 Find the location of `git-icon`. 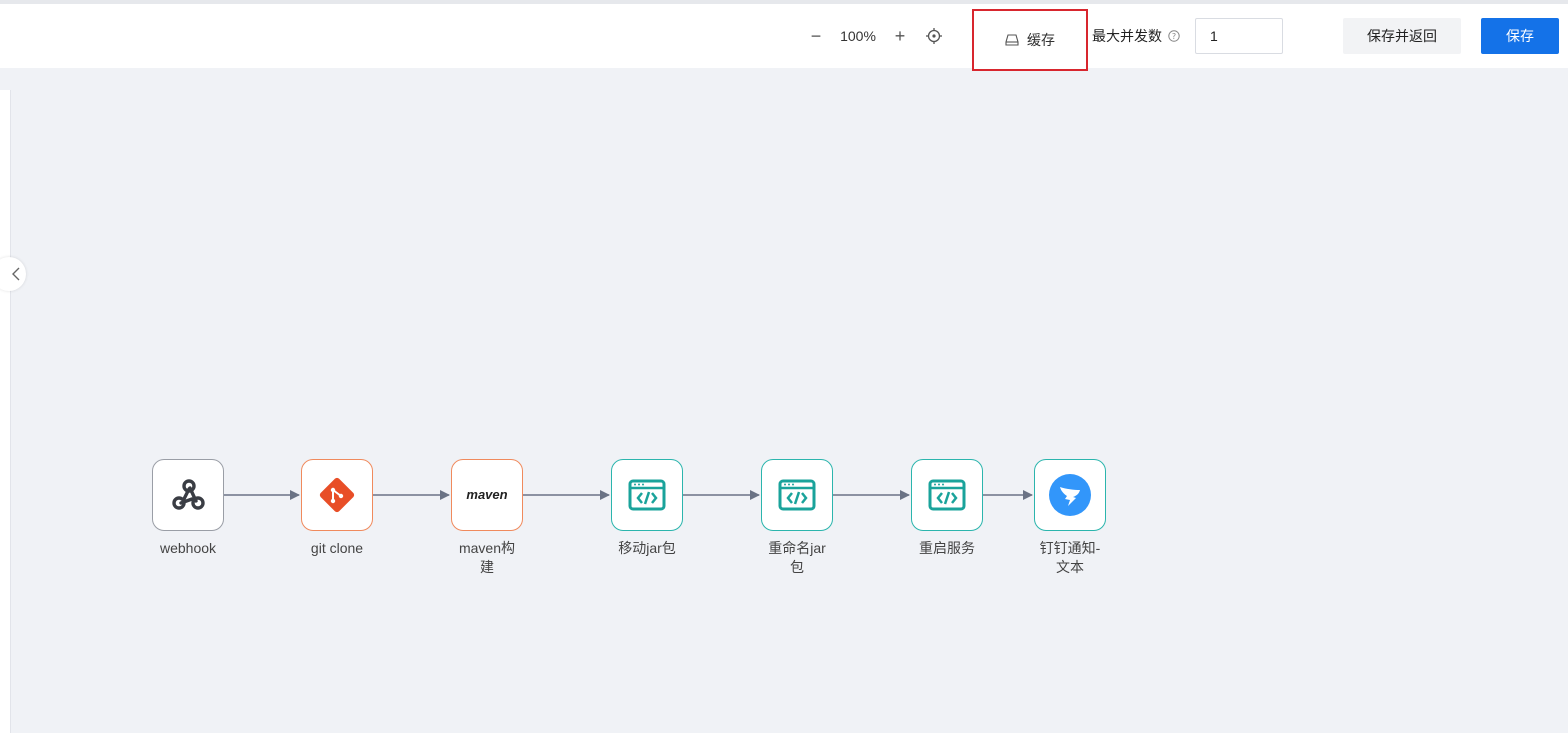

git-icon is located at coordinates (337, 495).